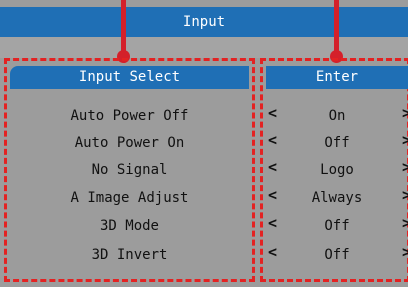 The image size is (408, 287). Describe the element at coordinates (129, 226) in the screenshot. I see `menu-item-3d-mode: 3D Mode` at that location.